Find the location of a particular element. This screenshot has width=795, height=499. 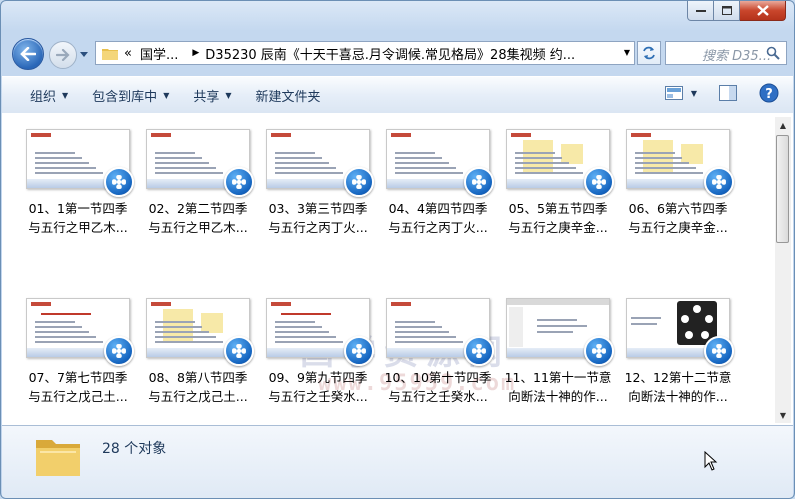

close-button is located at coordinates (763, 11).